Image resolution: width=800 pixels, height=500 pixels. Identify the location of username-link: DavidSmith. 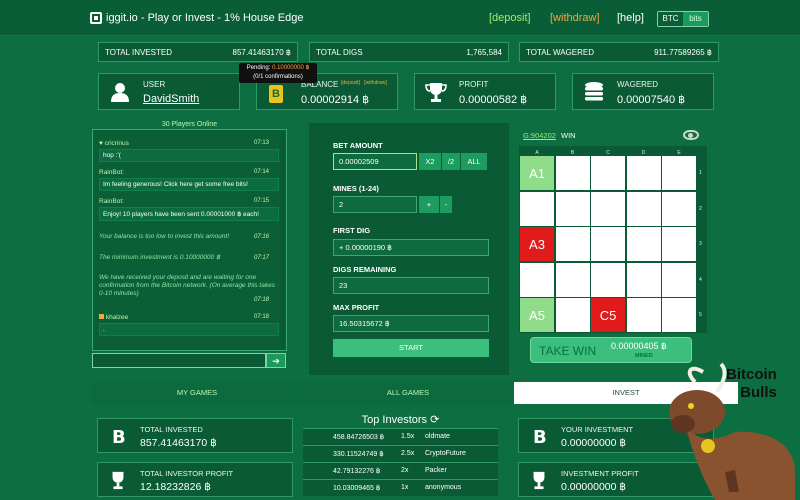
(171, 99).